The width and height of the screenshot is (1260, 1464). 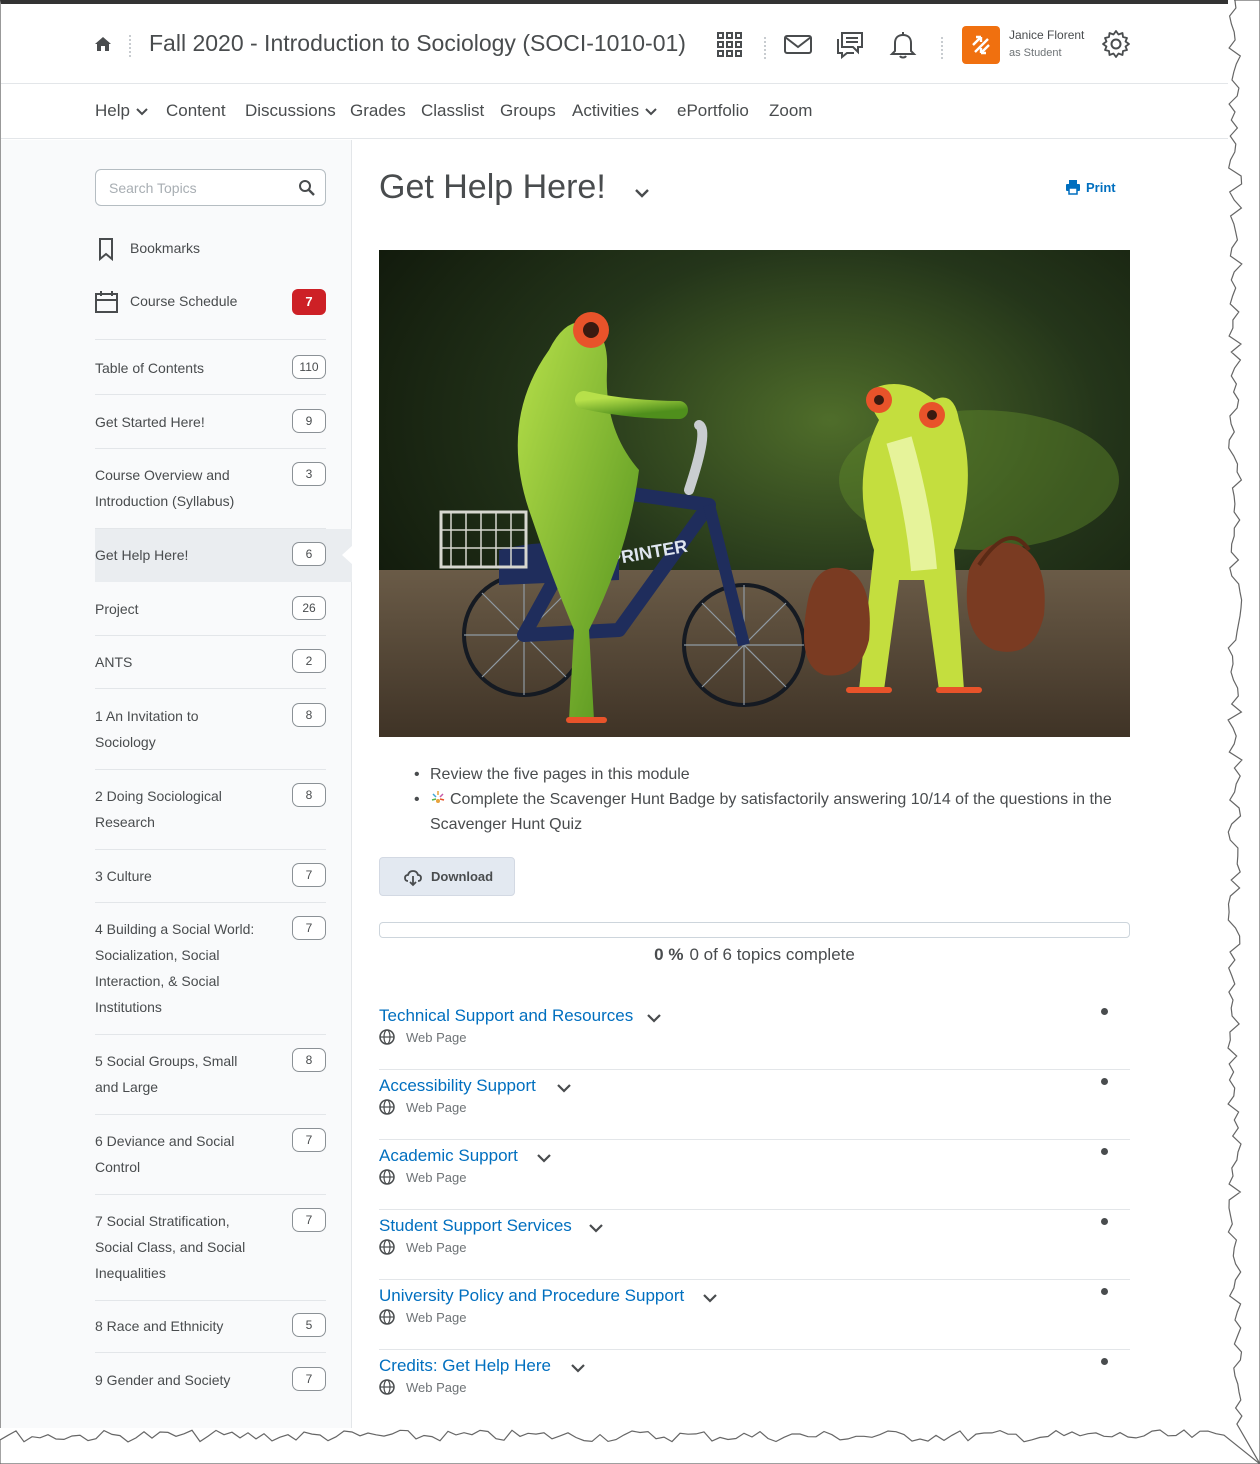 What do you see at coordinates (210, 616) in the screenshot?
I see `module-project: Project 26` at bounding box center [210, 616].